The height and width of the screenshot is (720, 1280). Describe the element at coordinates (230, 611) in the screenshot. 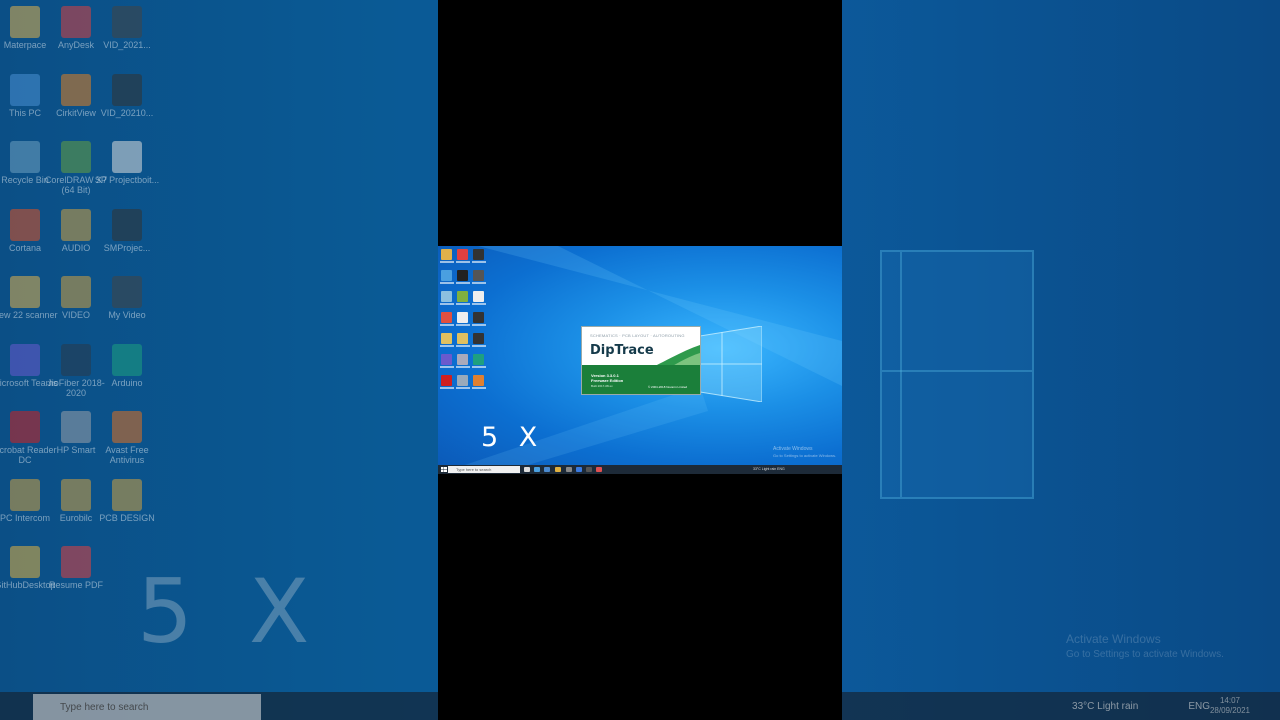

I see `speed-overlay-blurred: 5 X` at that location.